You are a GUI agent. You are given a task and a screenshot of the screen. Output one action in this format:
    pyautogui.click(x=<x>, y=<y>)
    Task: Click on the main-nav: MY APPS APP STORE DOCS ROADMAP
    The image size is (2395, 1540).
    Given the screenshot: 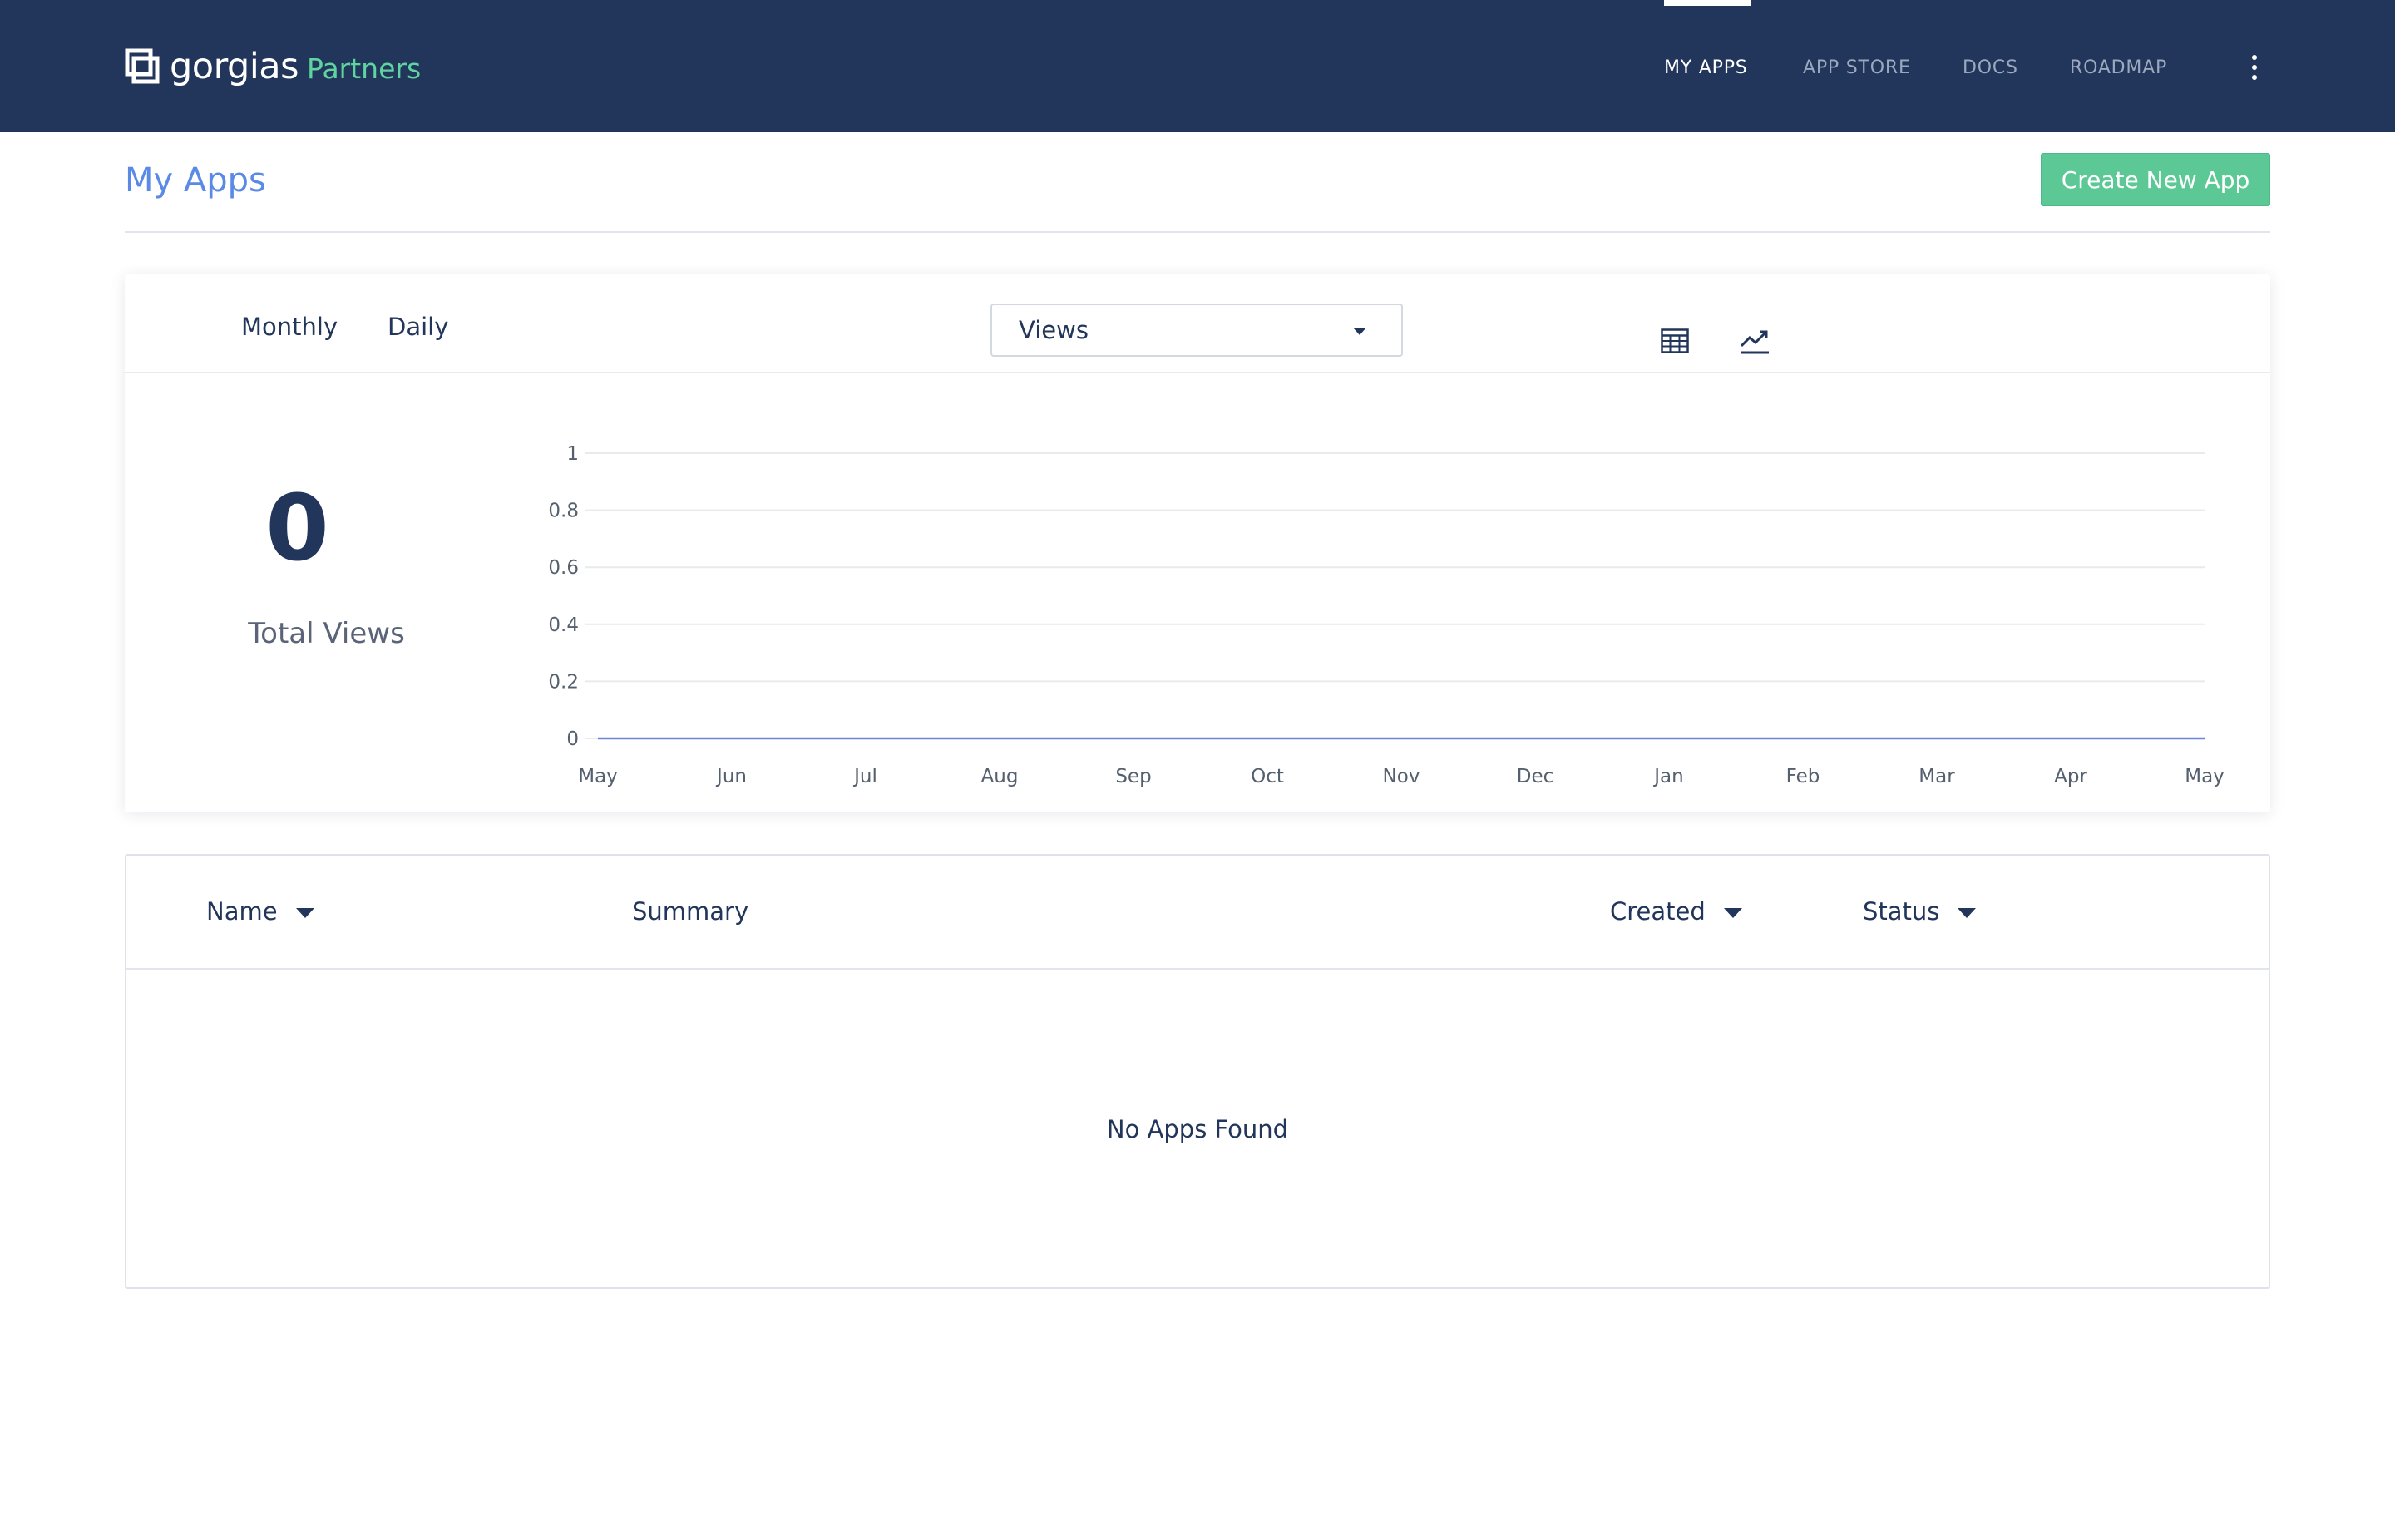 What is the action you would take?
    pyautogui.click(x=1197, y=66)
    